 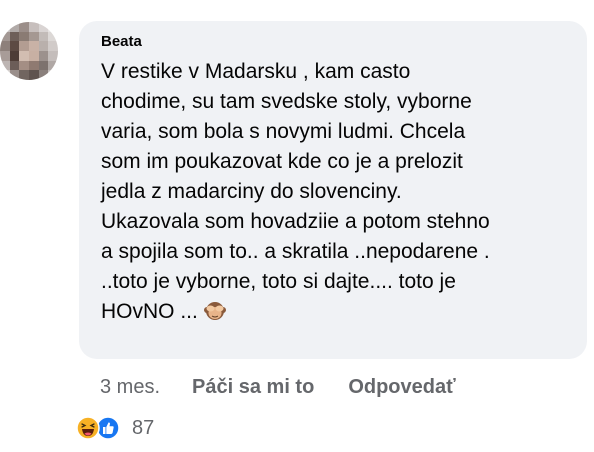 What do you see at coordinates (143, 427) in the screenshot?
I see `reaction-count: 87` at bounding box center [143, 427].